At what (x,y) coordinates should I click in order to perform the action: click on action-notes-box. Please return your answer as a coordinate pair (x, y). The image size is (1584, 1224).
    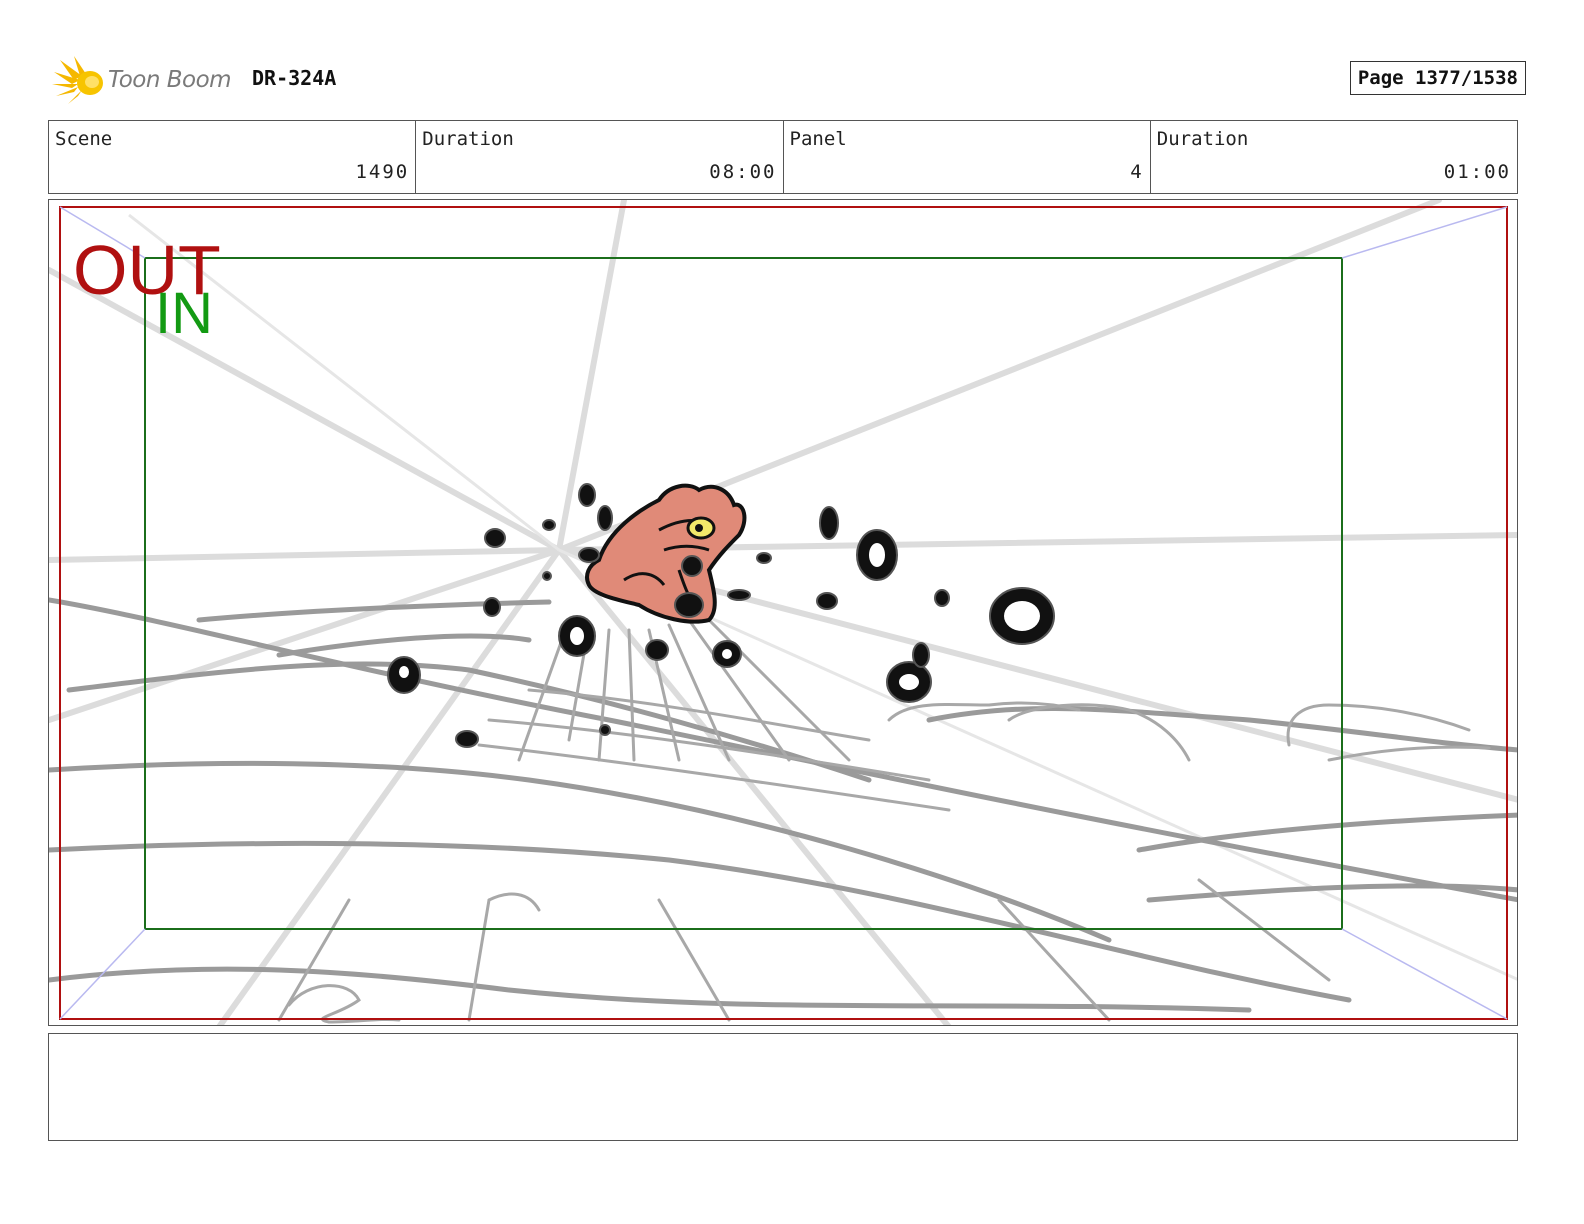
    Looking at the image, I should click on (783, 1087).